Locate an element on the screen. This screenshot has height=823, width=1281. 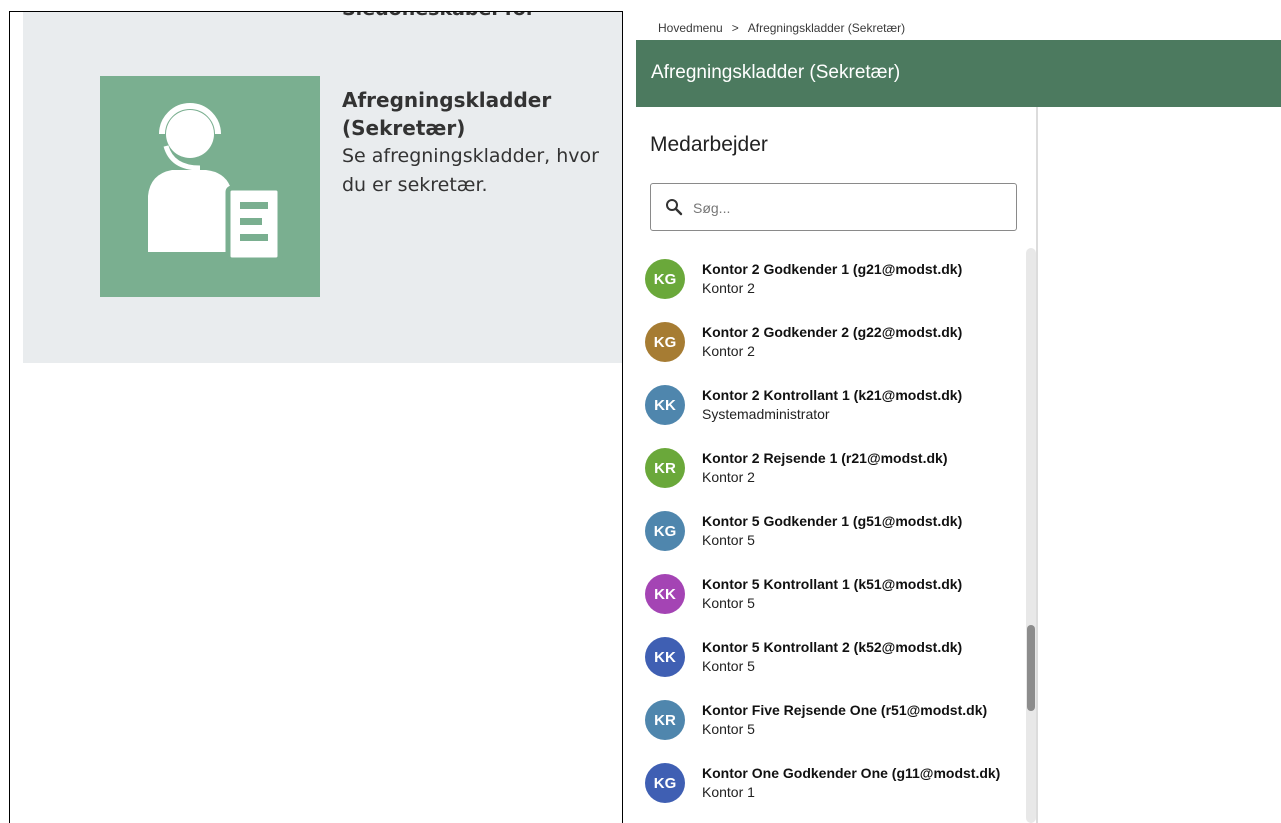
search-icon is located at coordinates (674, 207).